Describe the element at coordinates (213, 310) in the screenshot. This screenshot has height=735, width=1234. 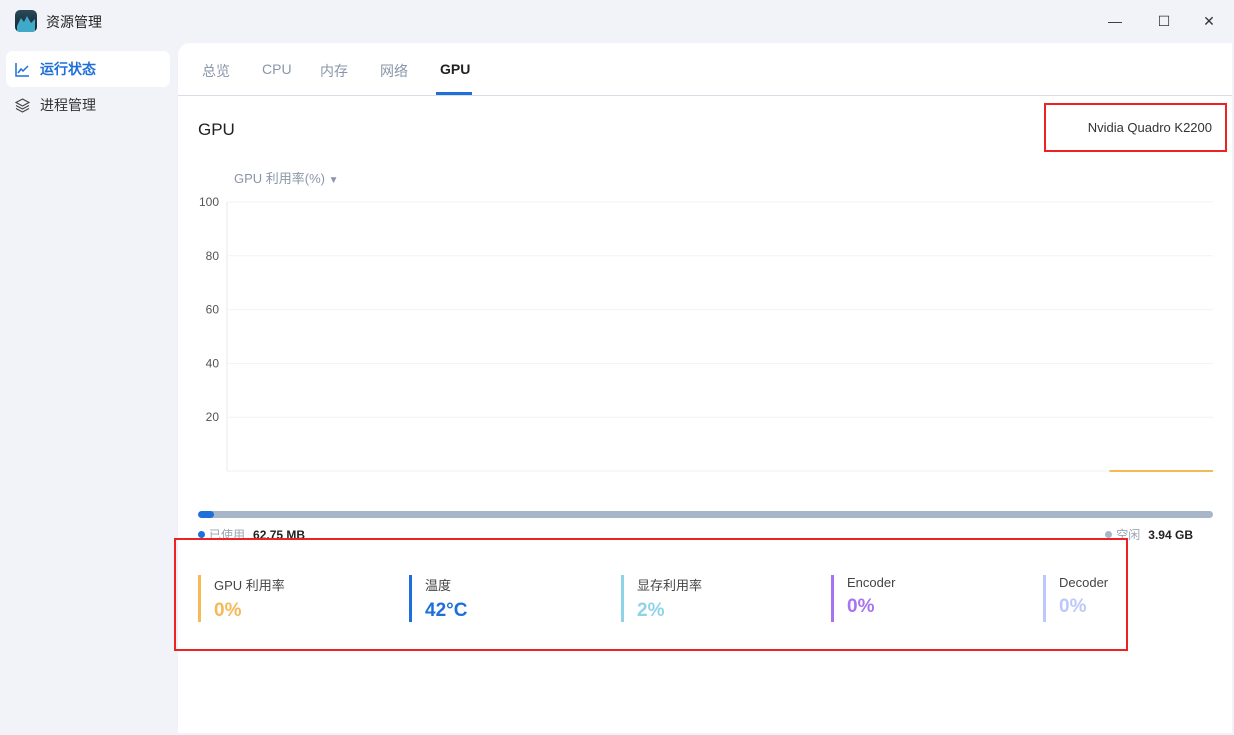
I see `y-tick-label: 60` at that location.